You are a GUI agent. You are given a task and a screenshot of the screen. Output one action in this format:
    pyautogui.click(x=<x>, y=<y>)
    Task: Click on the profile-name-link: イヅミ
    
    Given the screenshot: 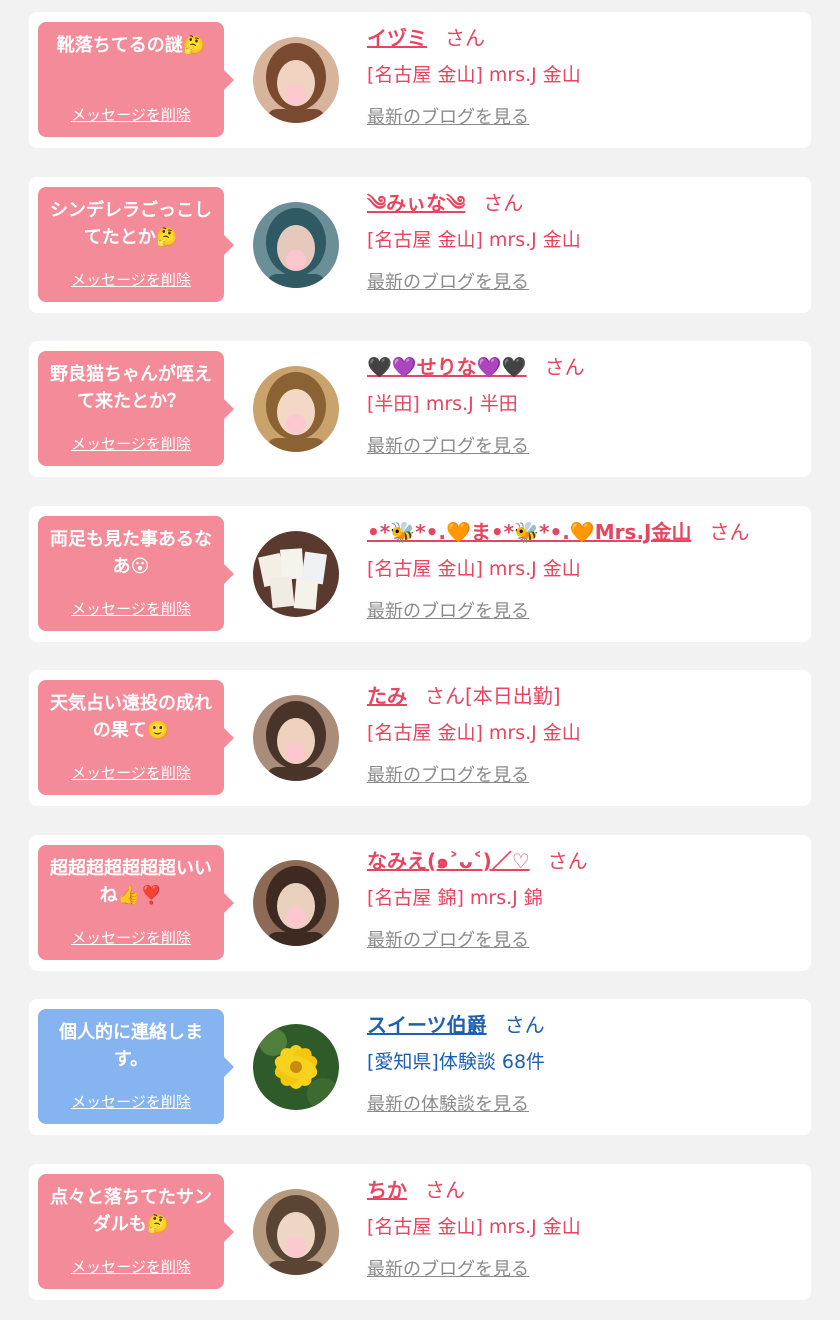 What is the action you would take?
    pyautogui.click(x=397, y=38)
    